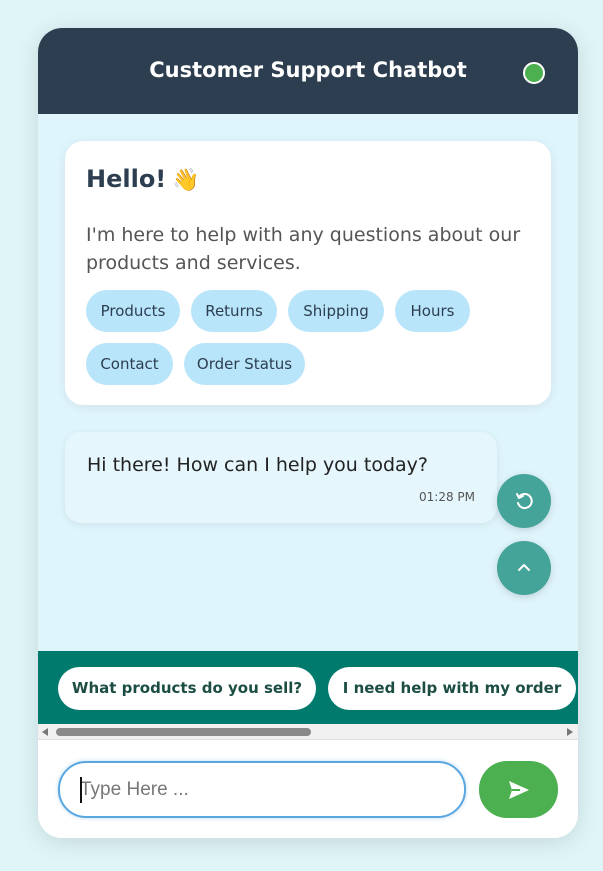 The image size is (603, 871). I want to click on chat-header: Customer Support Chatbot, so click(308, 71).